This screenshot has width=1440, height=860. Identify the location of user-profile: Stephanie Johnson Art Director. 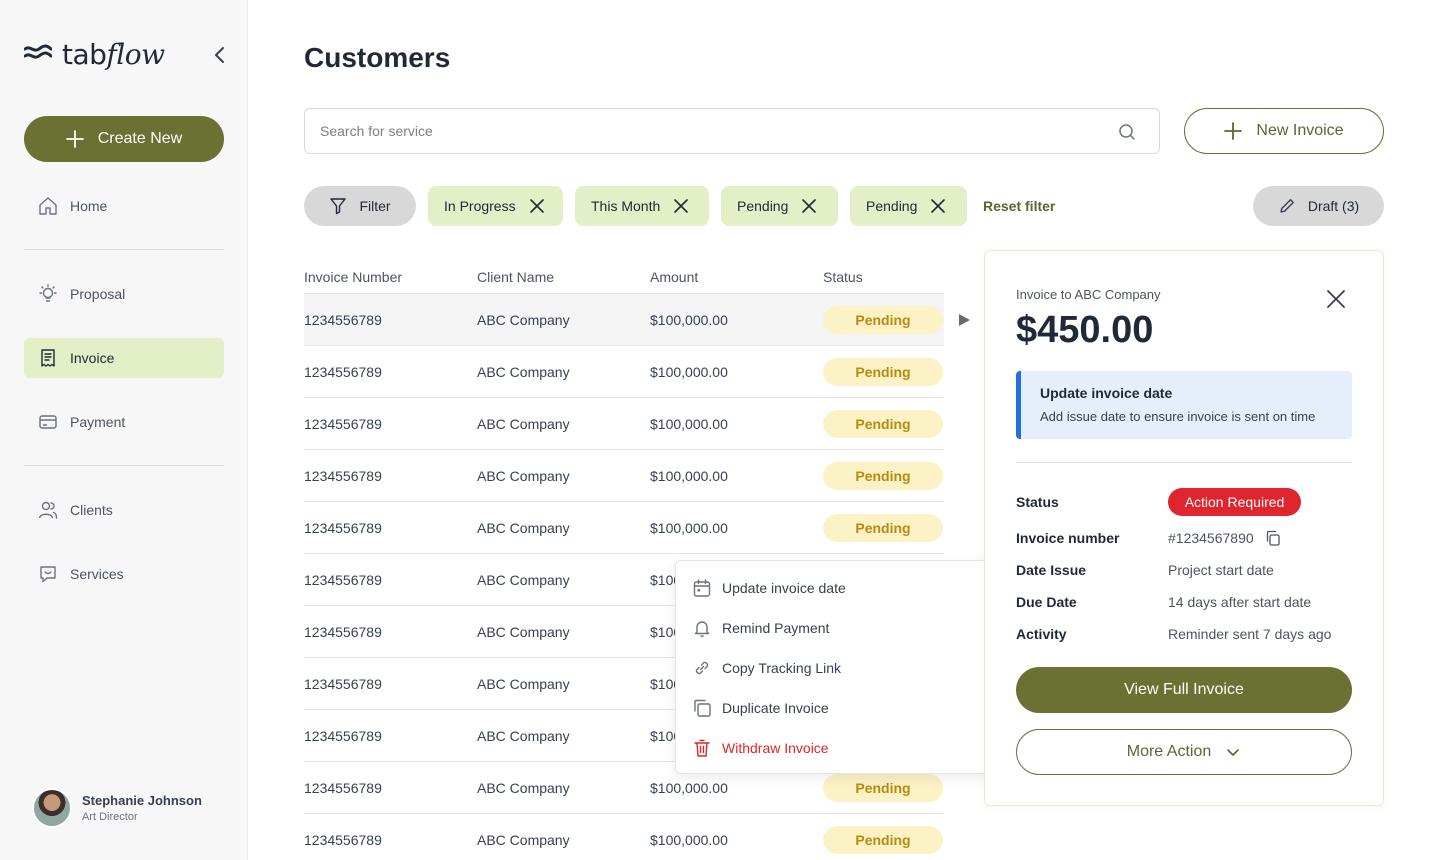
(117, 808).